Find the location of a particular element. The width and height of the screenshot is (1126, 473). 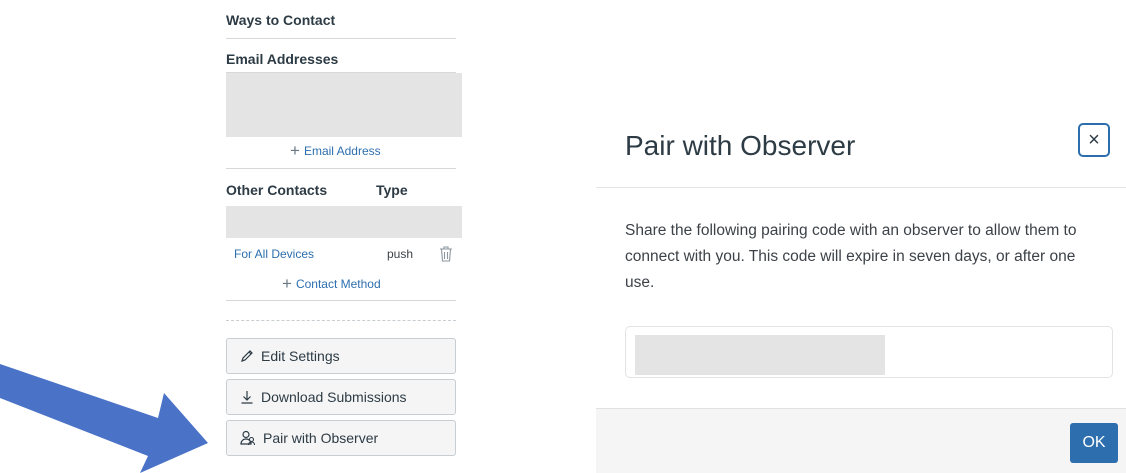

dialog-footer: OK is located at coordinates (861, 440).